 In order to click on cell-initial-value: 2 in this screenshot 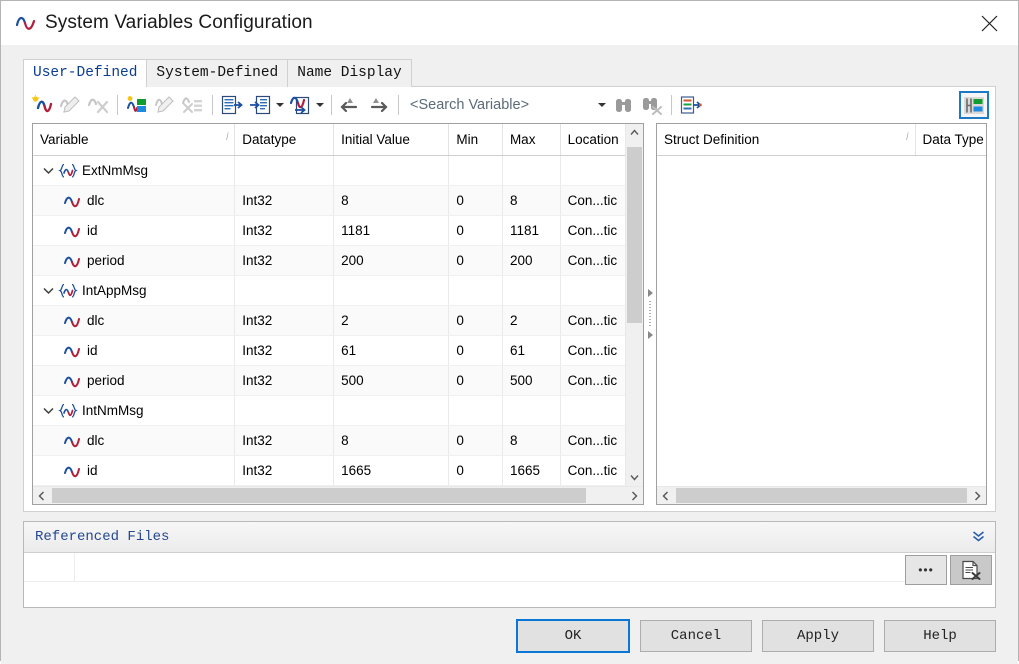, I will do `click(391, 320)`.